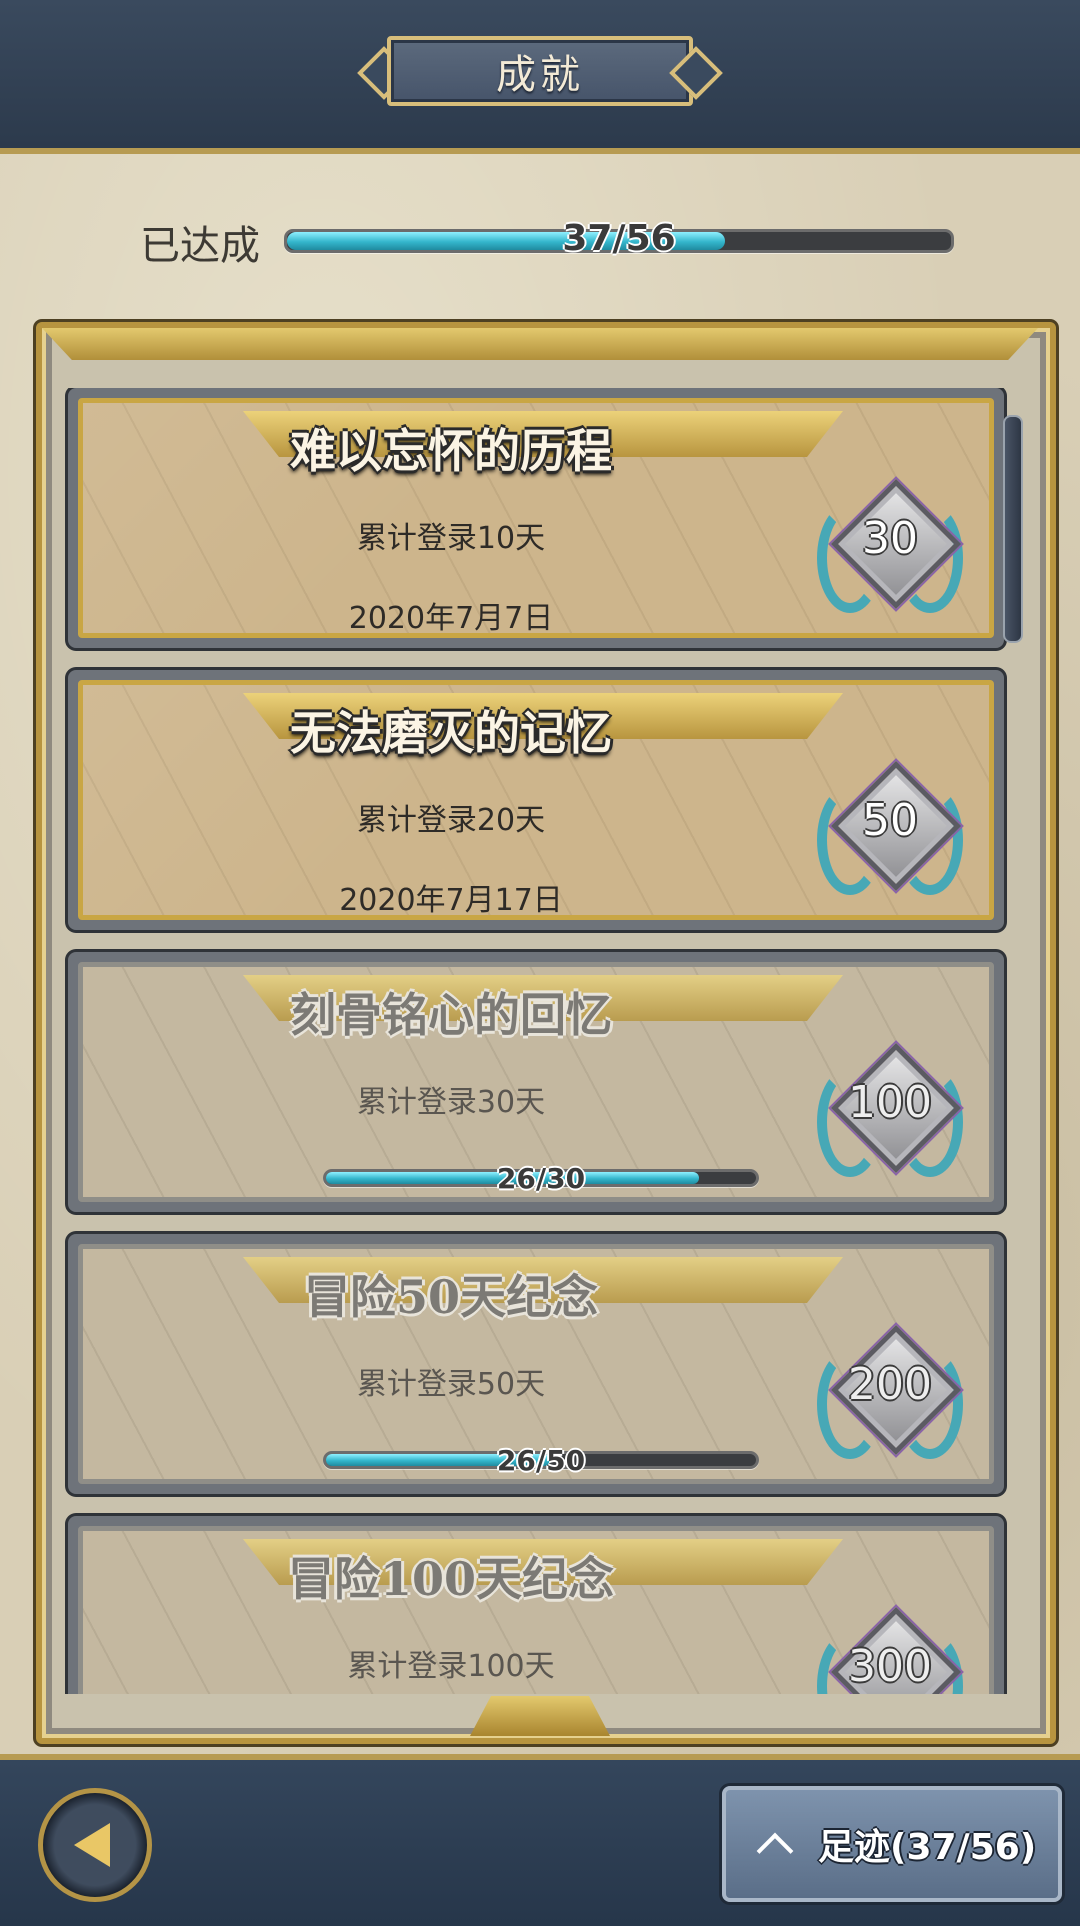 The image size is (1080, 1926). What do you see at coordinates (451, 618) in the screenshot?
I see `achievement-date: 2020年7月7日` at bounding box center [451, 618].